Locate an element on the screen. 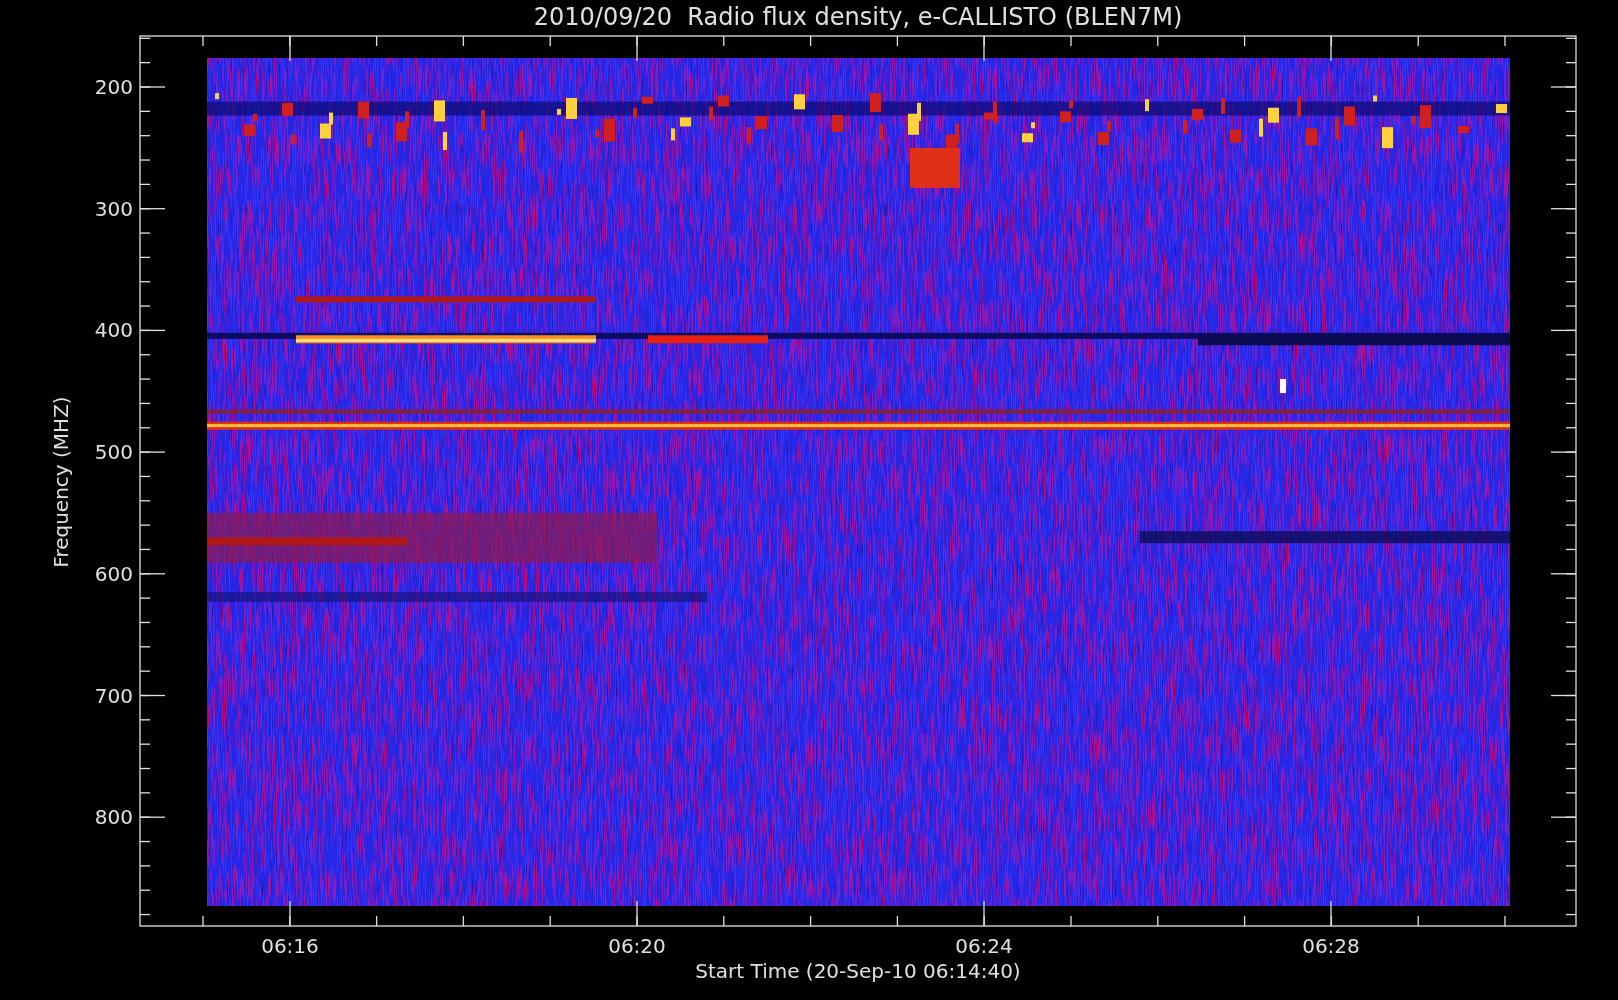  x-tick-label: 06:20 is located at coordinates (637, 946).